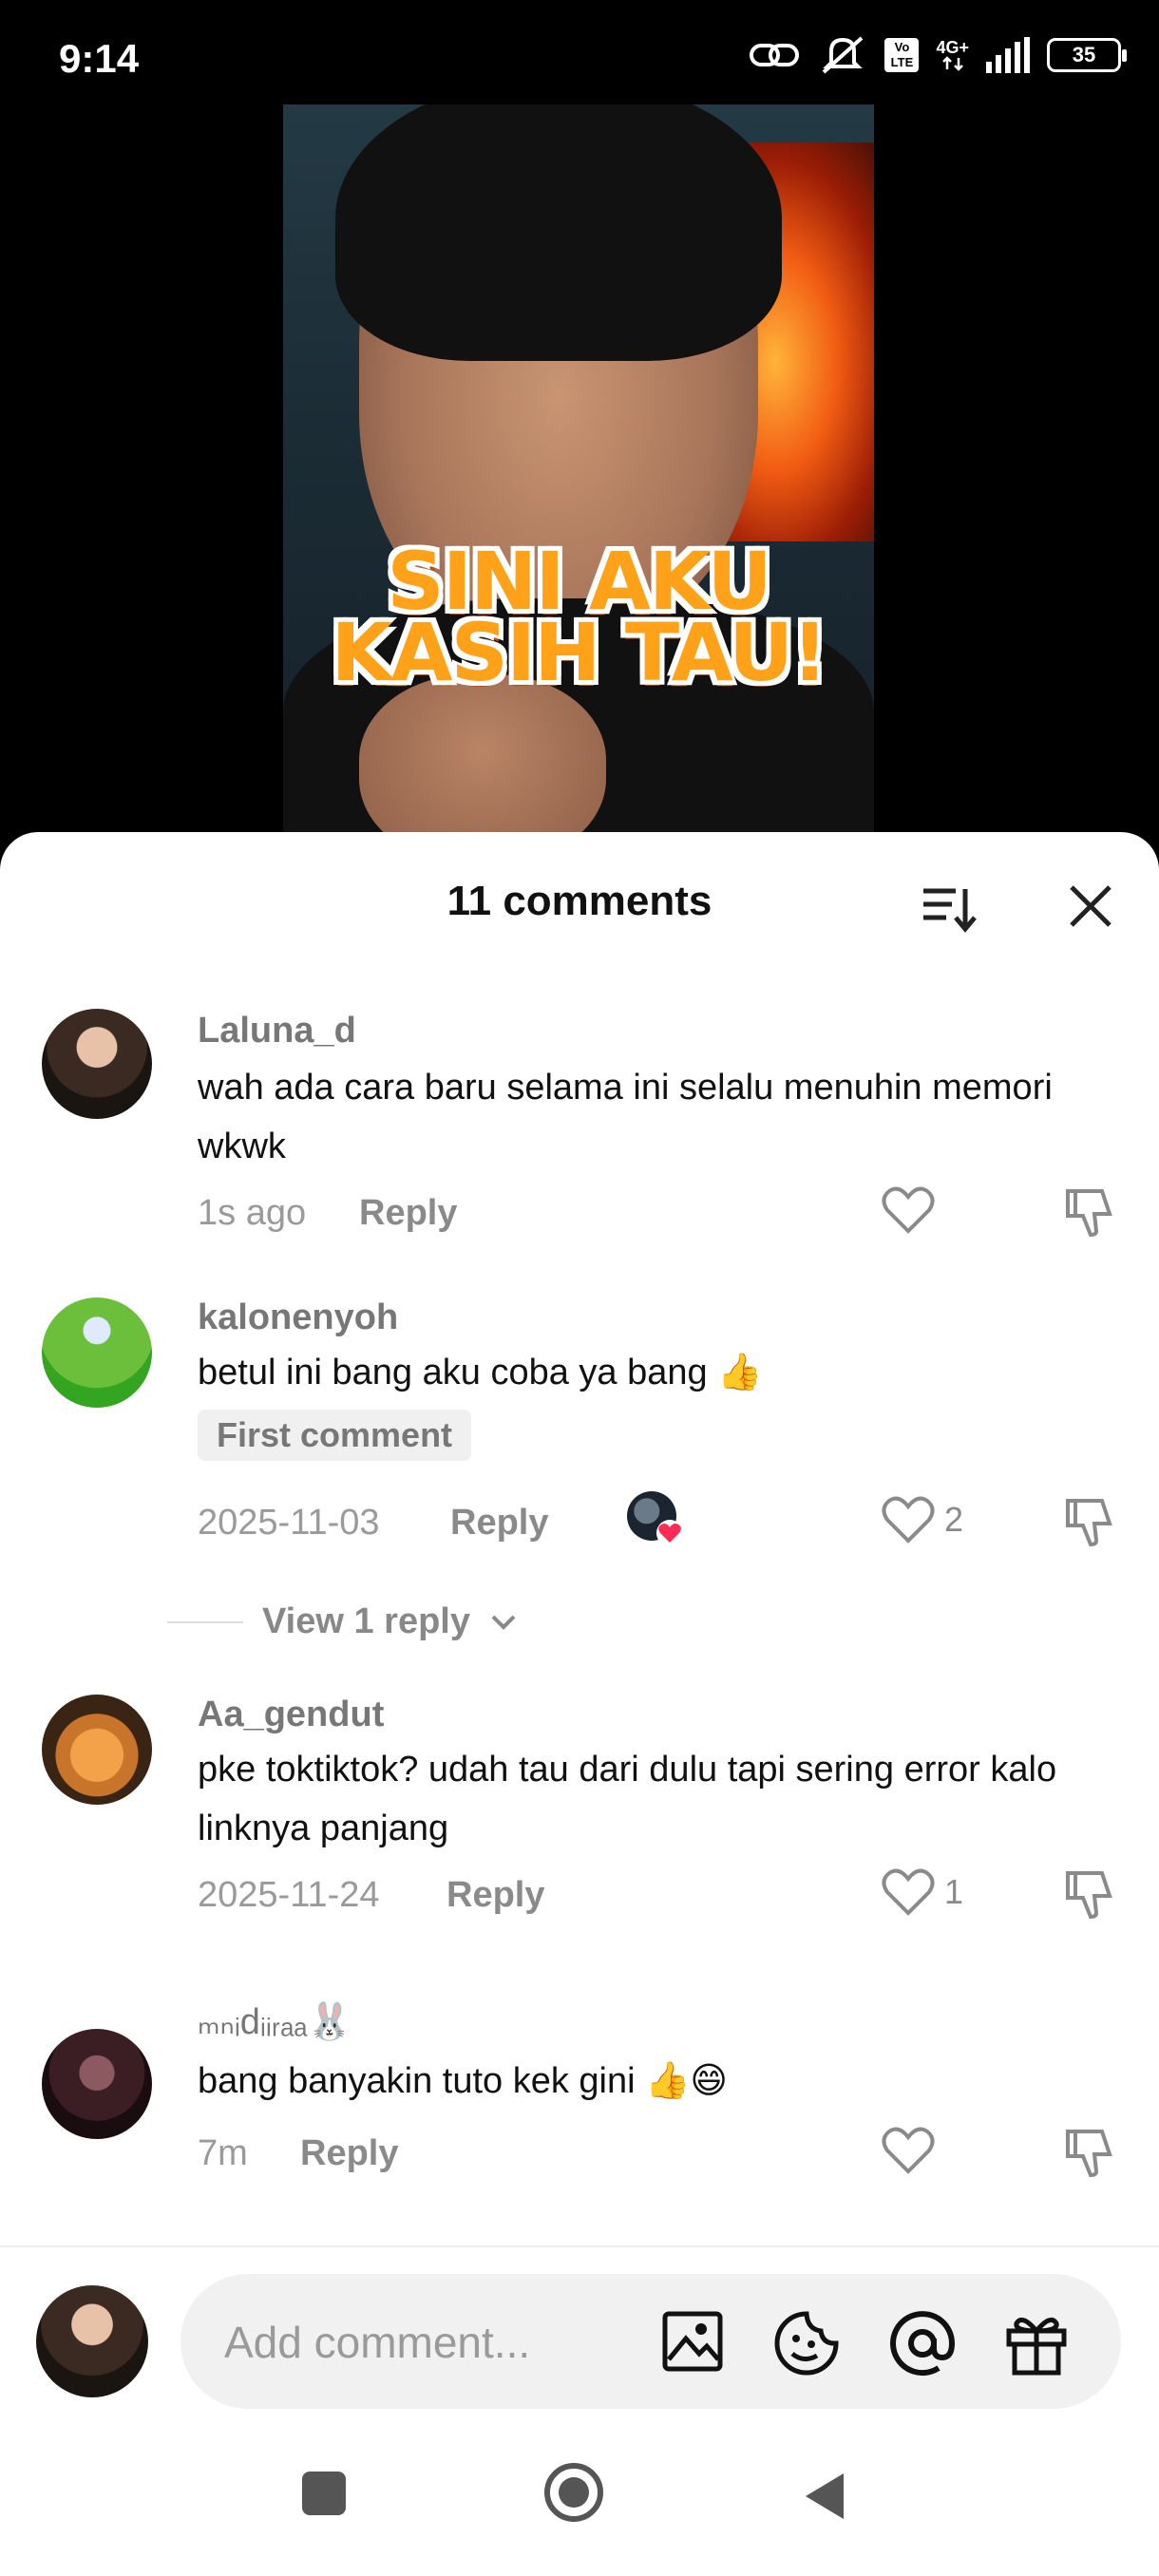 The height and width of the screenshot is (2576, 1159). What do you see at coordinates (92, 2341) in the screenshot?
I see `current-user-avatar` at bounding box center [92, 2341].